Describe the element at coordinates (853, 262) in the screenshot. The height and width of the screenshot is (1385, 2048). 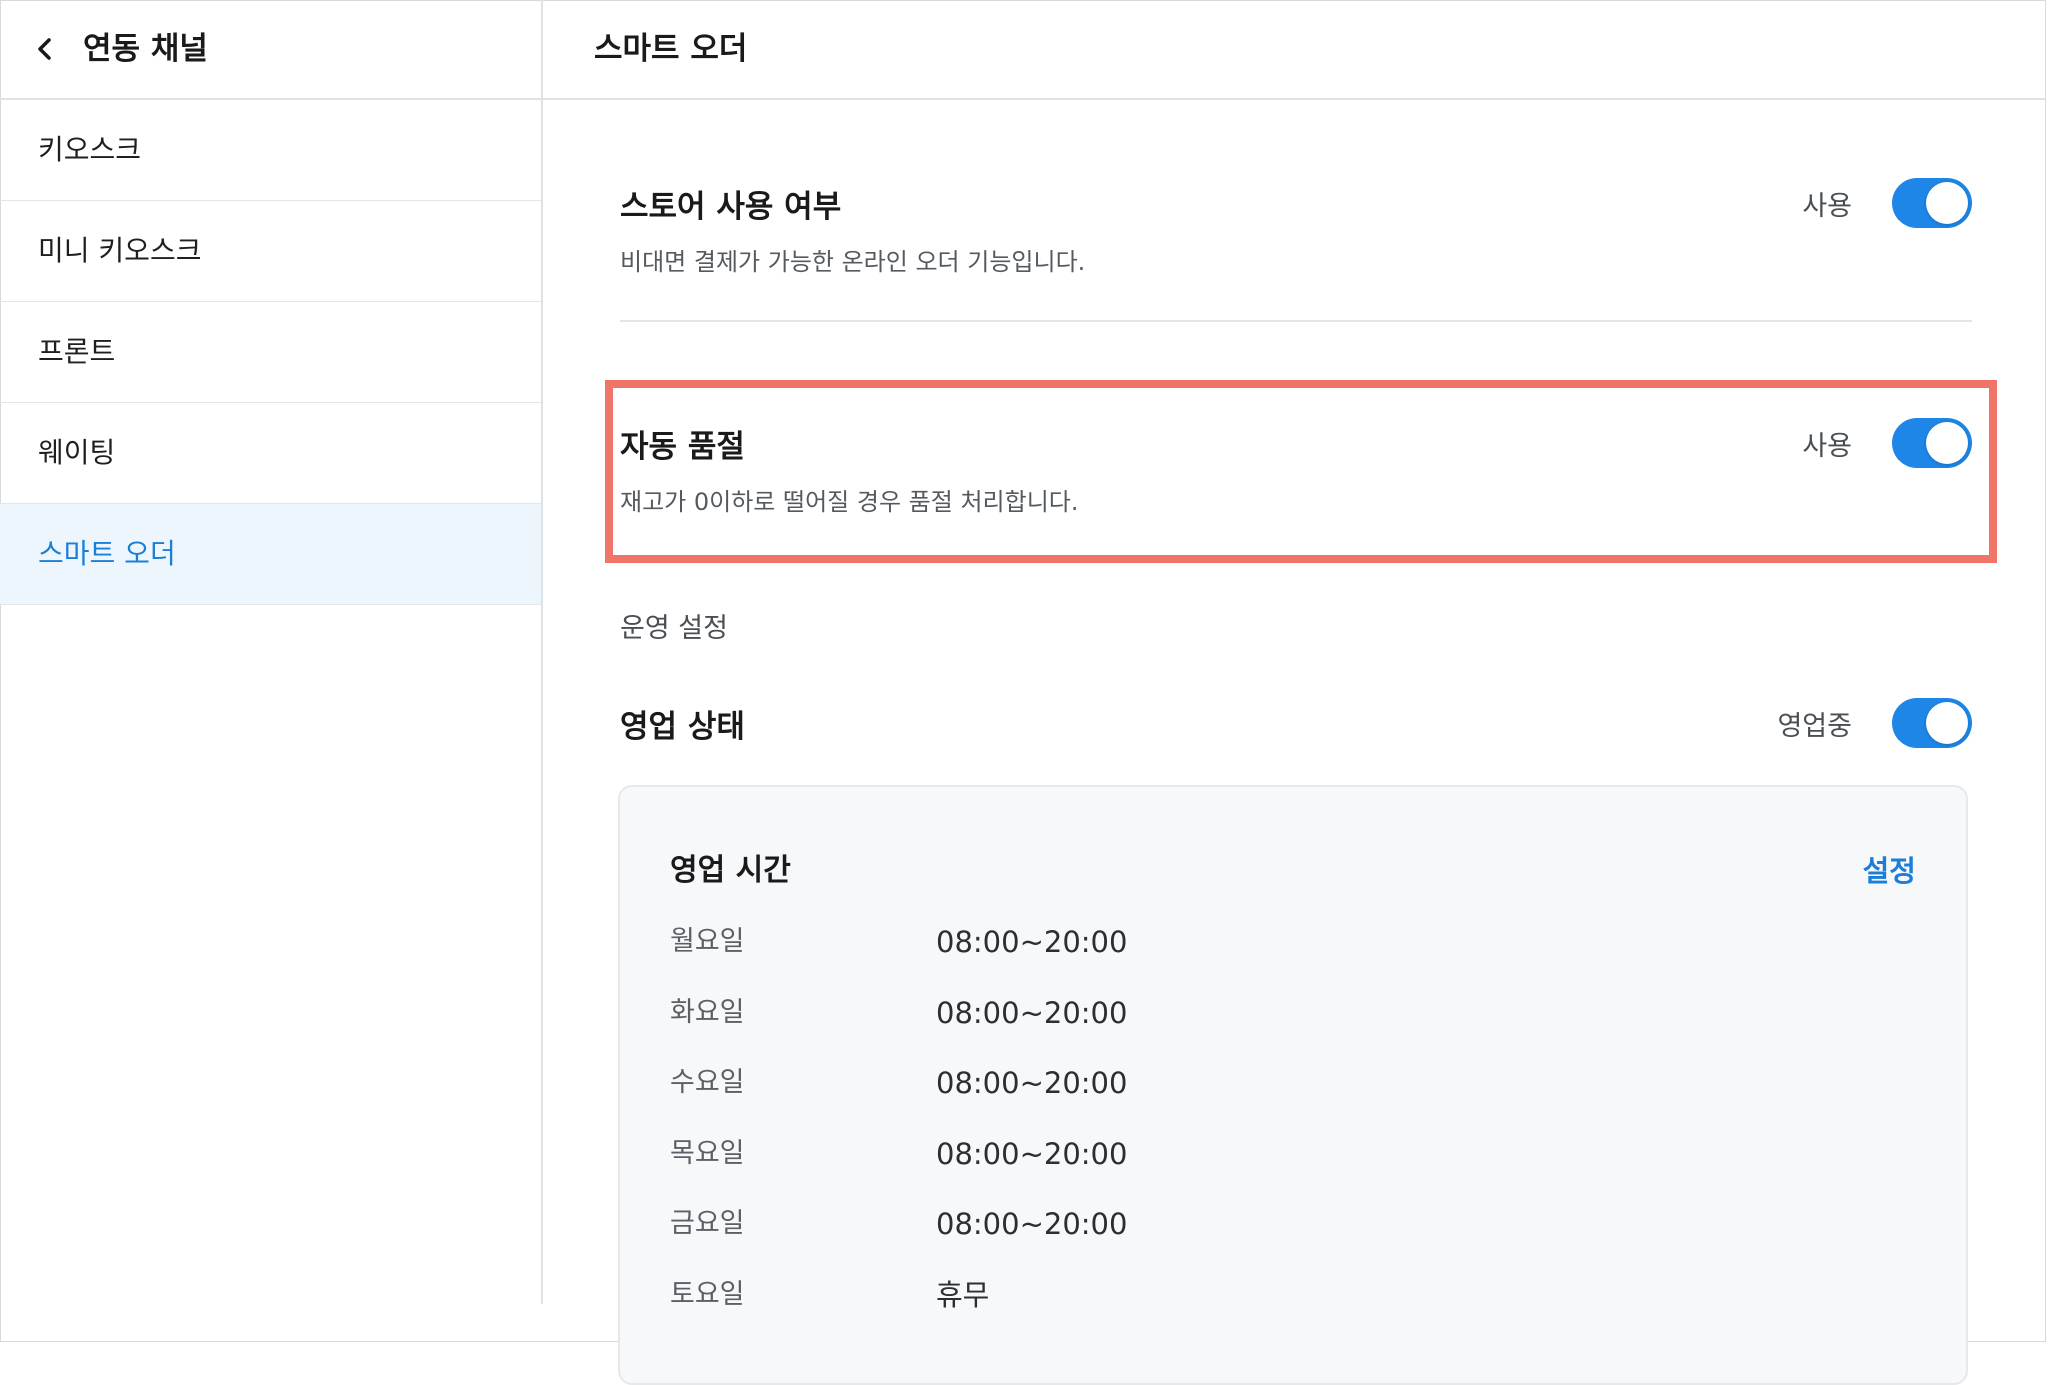
I see `setting-description: 비대면 결제가 가능한 온라인 오더 기능입니다.` at that location.